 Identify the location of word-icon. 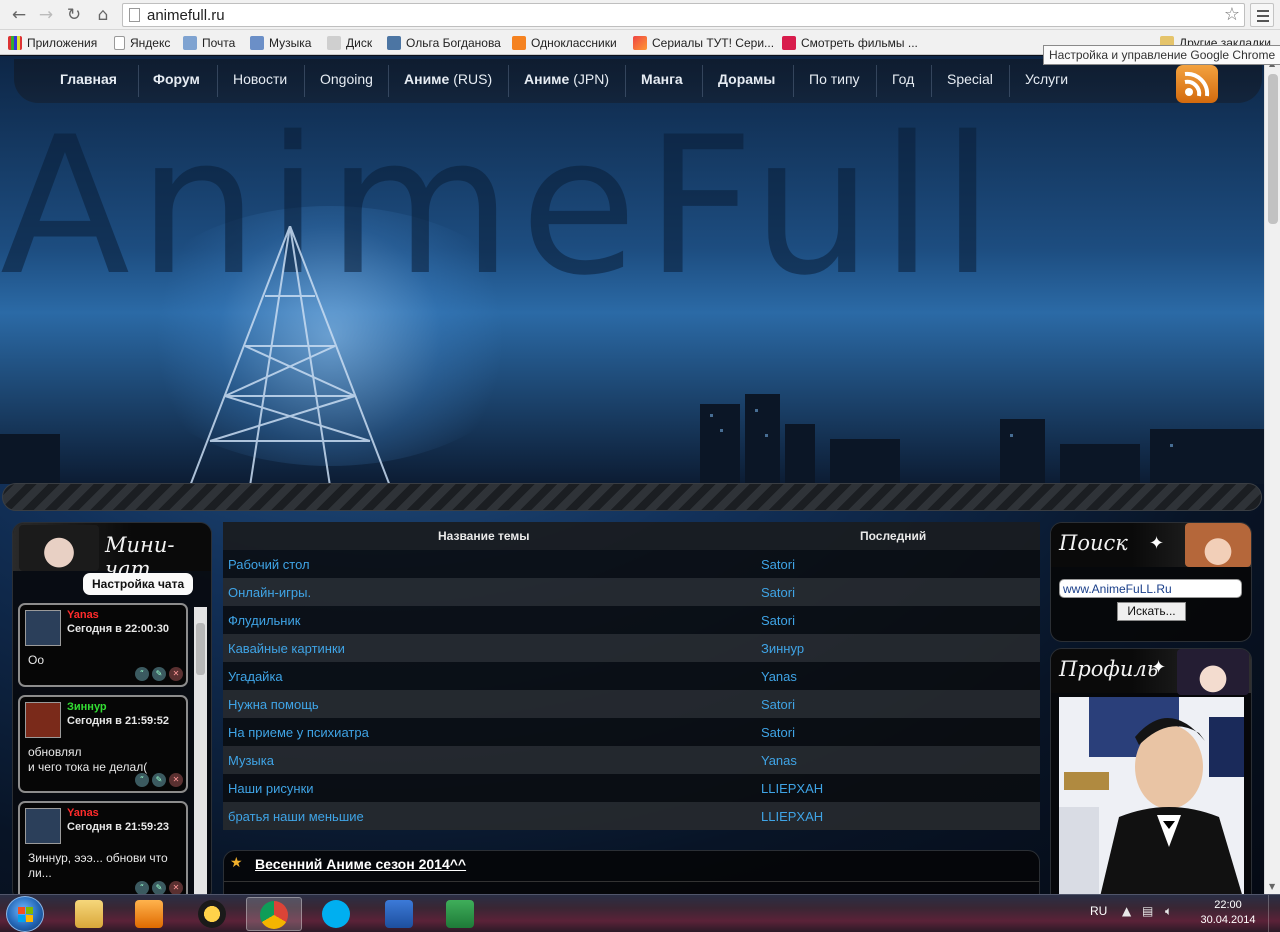
(399, 914).